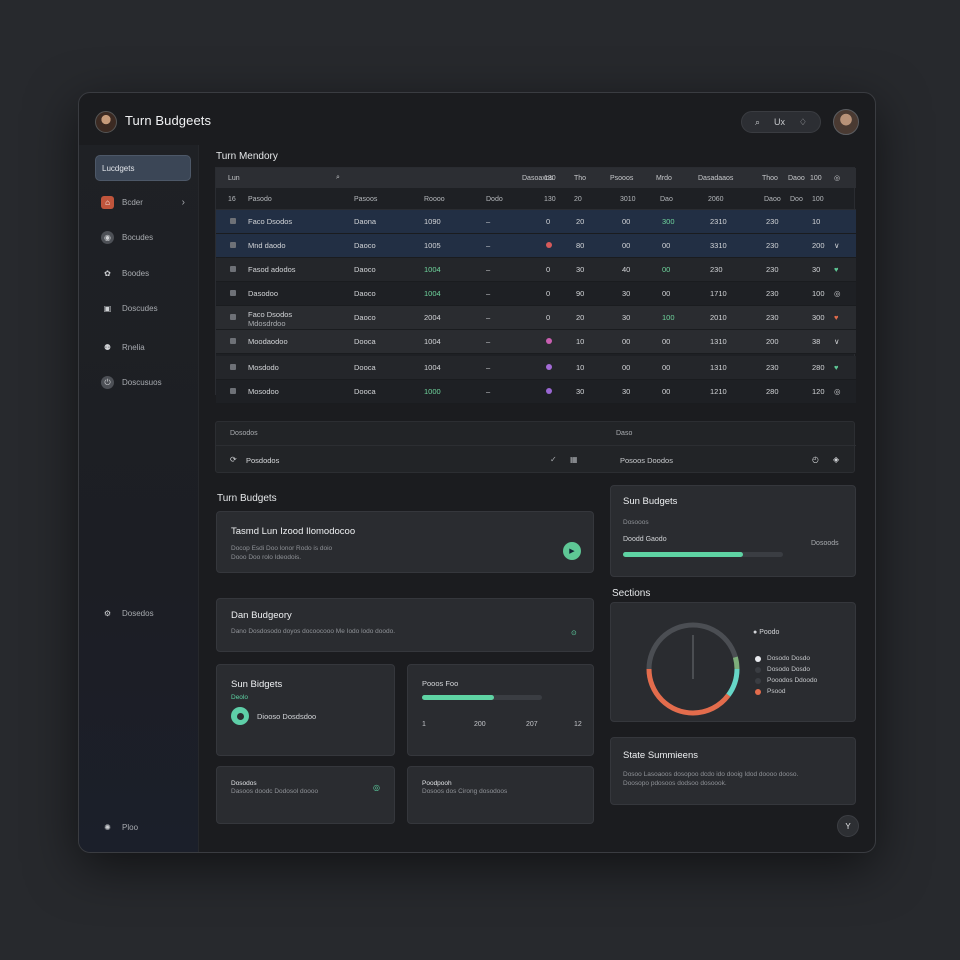 Image resolution: width=960 pixels, height=960 pixels. What do you see at coordinates (553, 459) in the screenshot?
I see `check-icon: ✓` at bounding box center [553, 459].